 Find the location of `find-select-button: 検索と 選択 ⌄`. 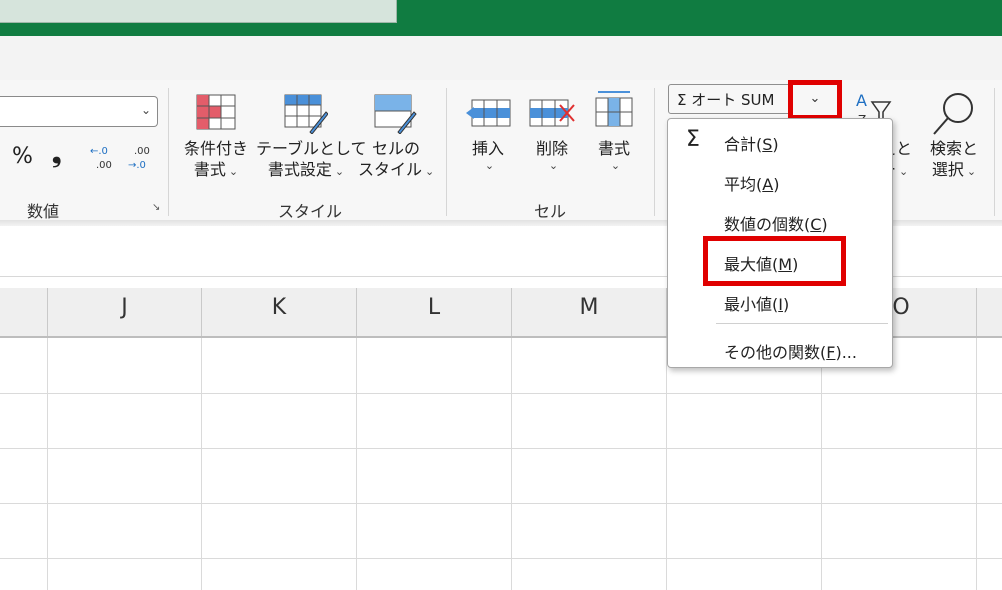

find-select-button: 検索と 選択 ⌄ is located at coordinates (954, 160).